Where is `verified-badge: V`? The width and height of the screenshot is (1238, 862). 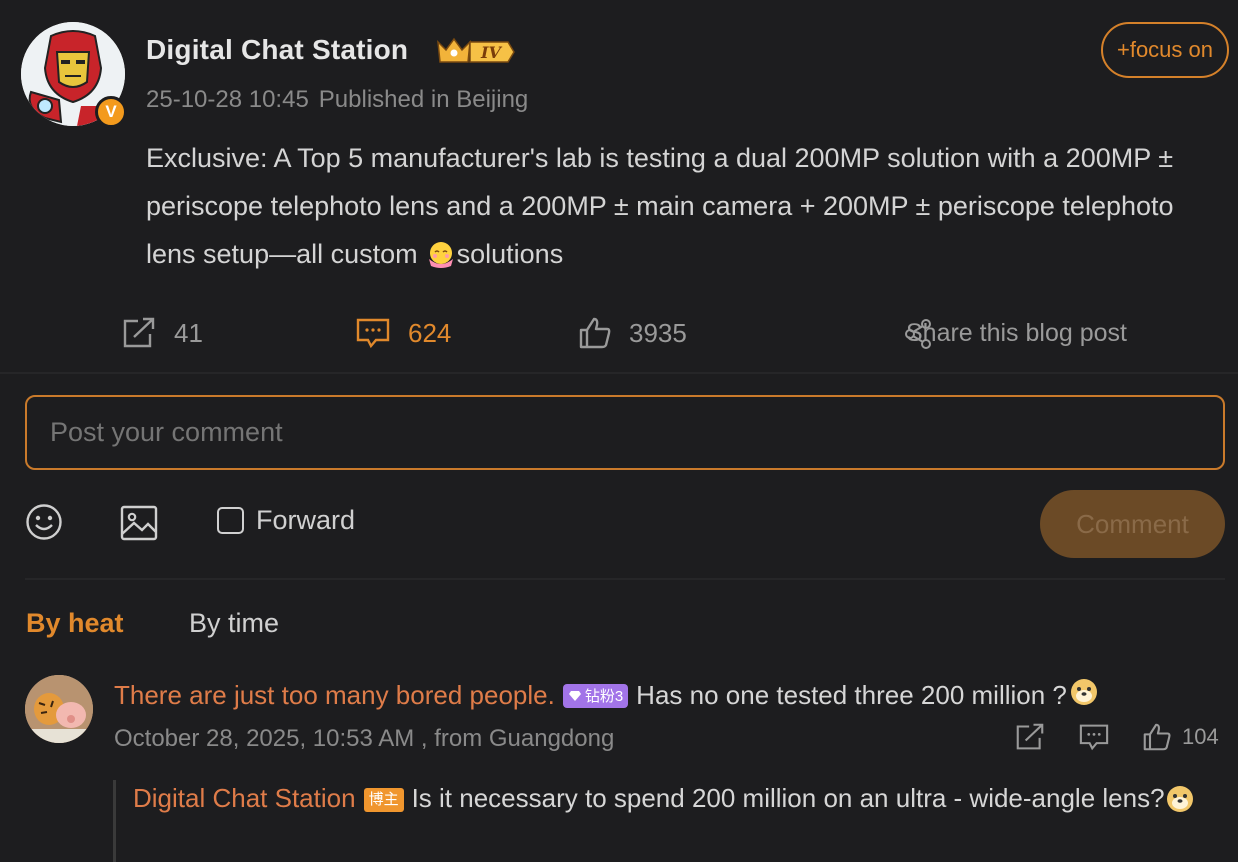 verified-badge: V is located at coordinates (111, 112).